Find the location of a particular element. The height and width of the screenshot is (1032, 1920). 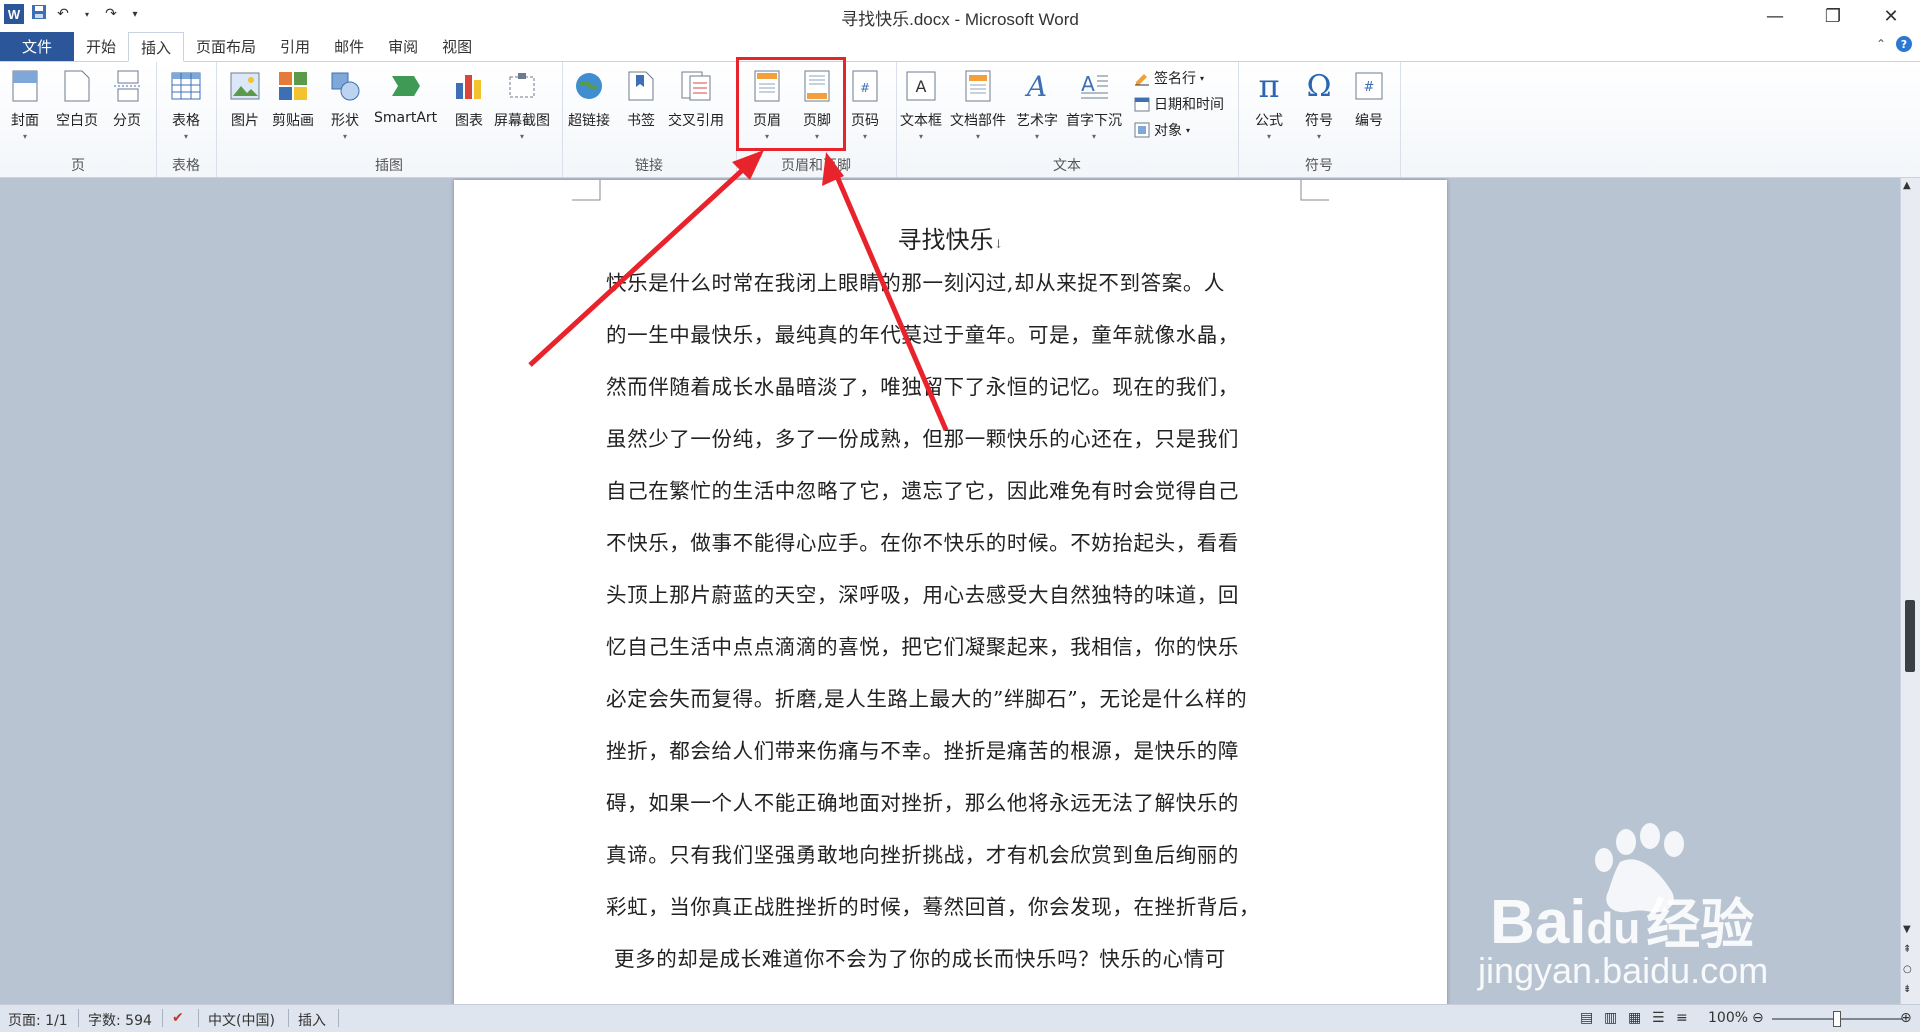

ribbon-tab-bar: 文件 开始 插入 页面布局 引用 邮件 审阅 视图 ⌃ ? is located at coordinates (960, 47).